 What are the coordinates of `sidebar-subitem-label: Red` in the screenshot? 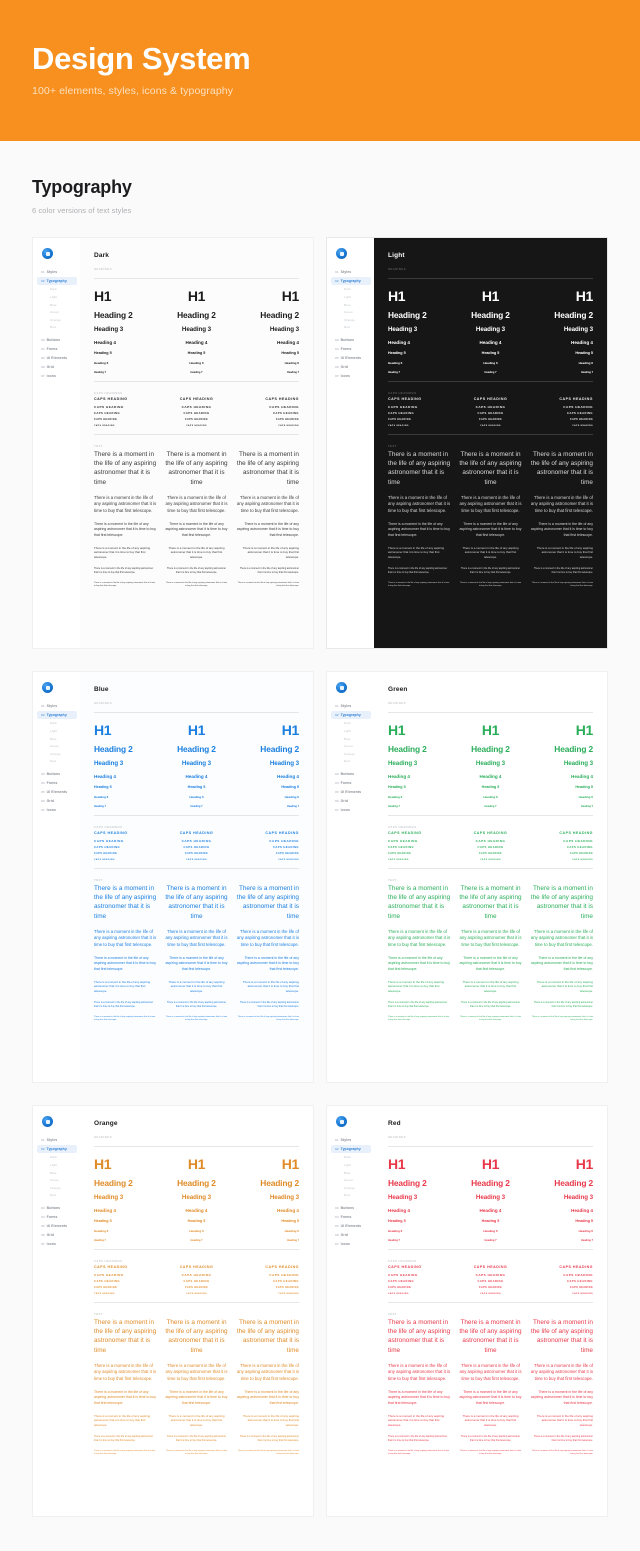 It's located at (53, 761).